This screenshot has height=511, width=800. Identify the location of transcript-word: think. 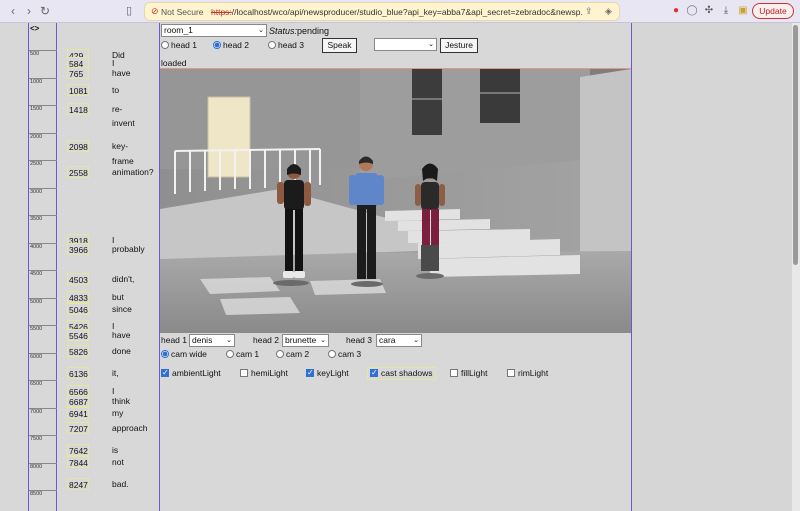
(121, 401).